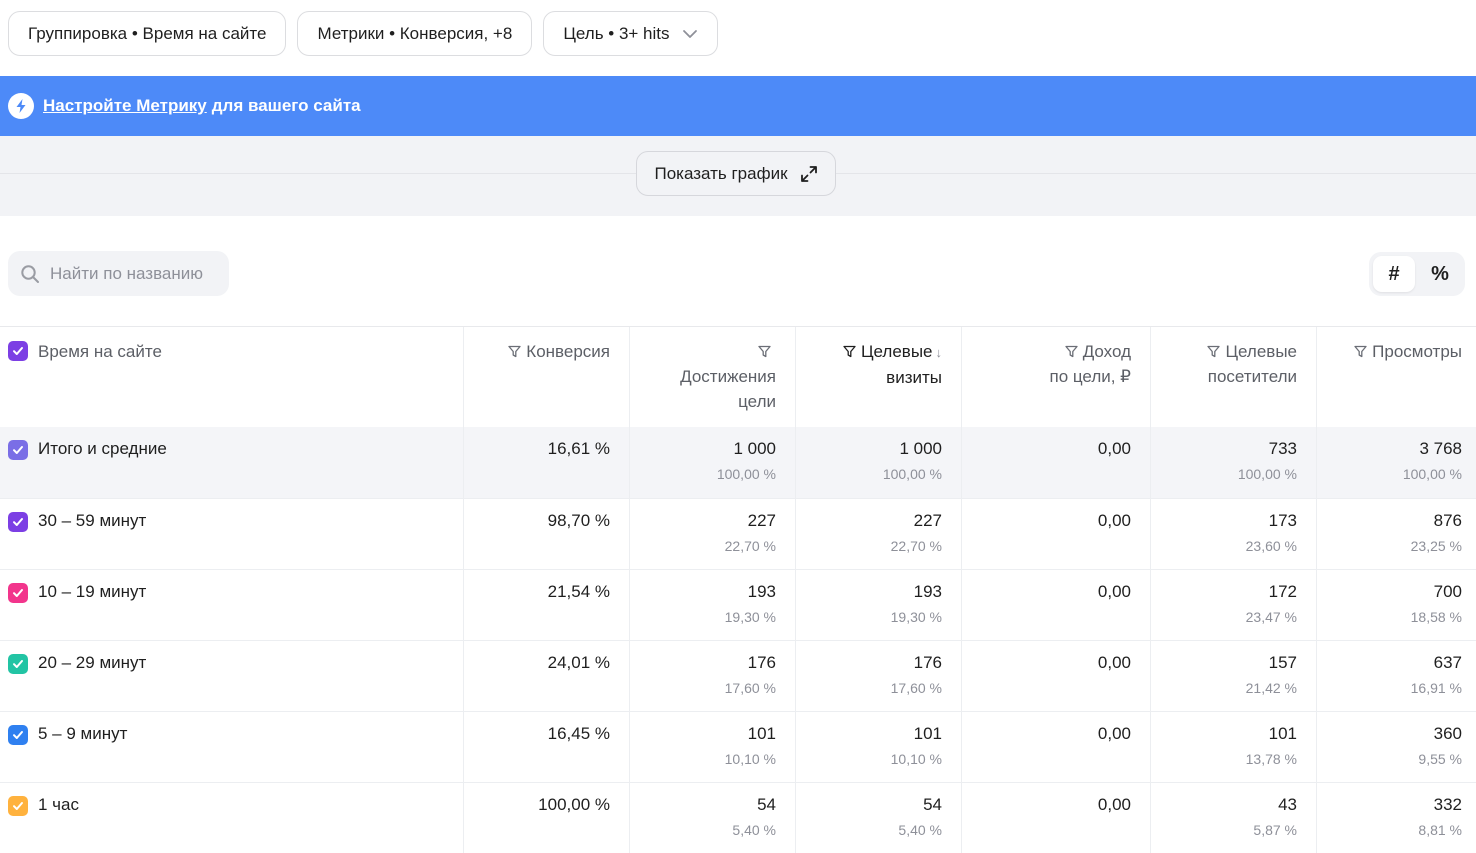  I want to click on row-label-cell: Итого и средние, so click(231, 462).